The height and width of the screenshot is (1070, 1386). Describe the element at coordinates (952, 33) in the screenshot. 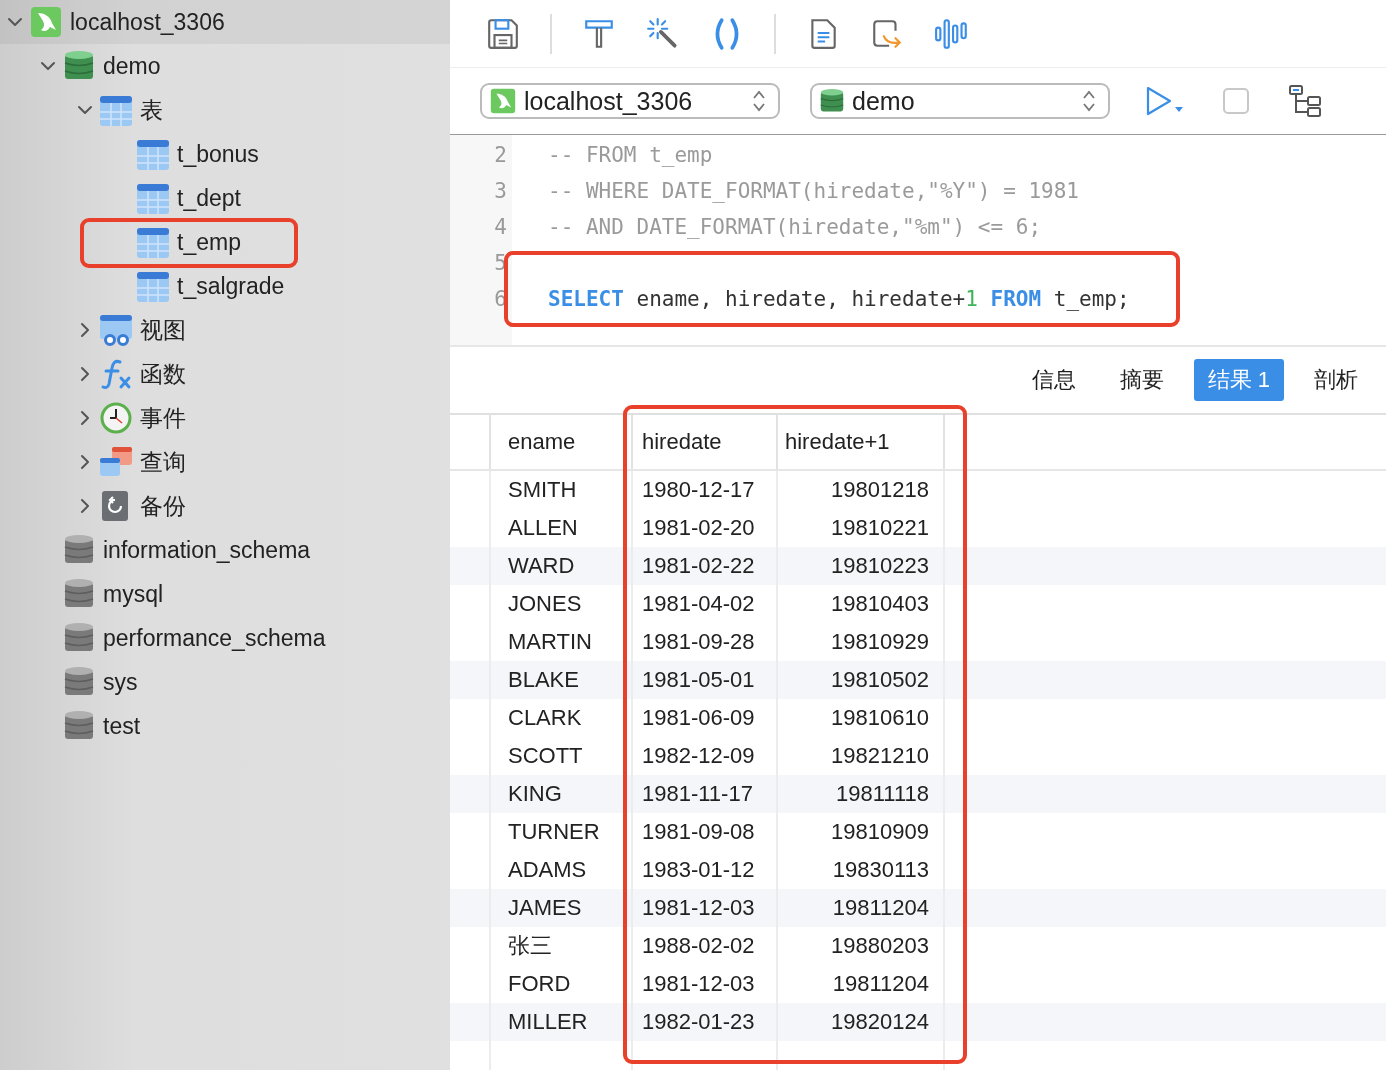

I see `bar-chart-icon` at that location.